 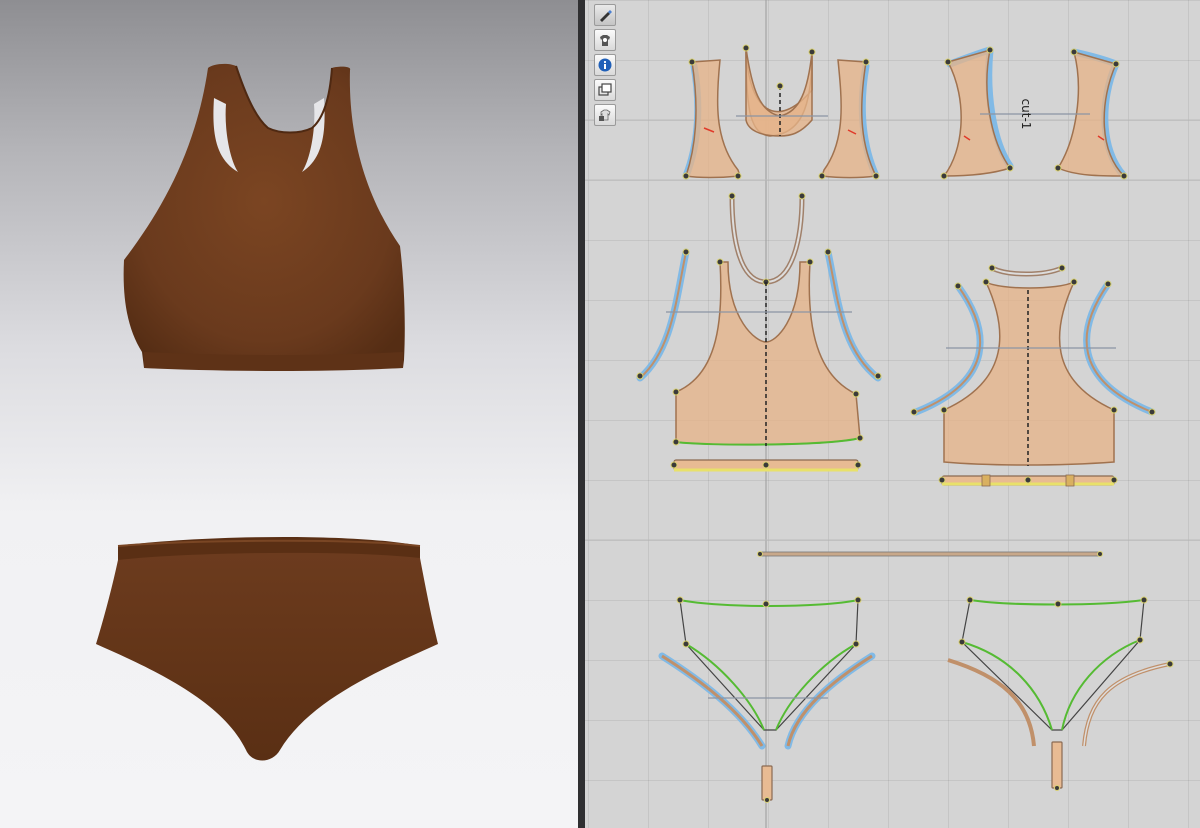 What do you see at coordinates (1057, 766) in the screenshot?
I see `piece-gusset-back` at bounding box center [1057, 766].